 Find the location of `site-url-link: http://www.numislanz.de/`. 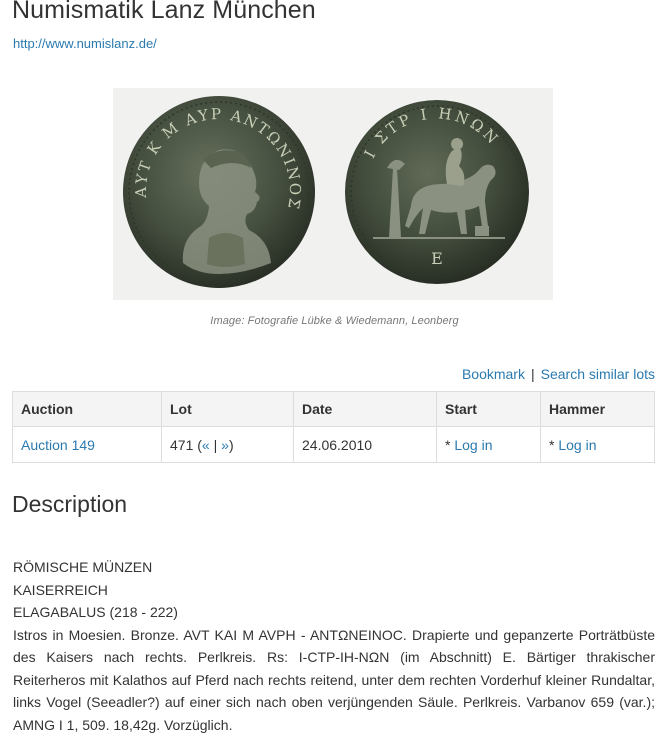

site-url-link: http://www.numislanz.de/ is located at coordinates (85, 43).